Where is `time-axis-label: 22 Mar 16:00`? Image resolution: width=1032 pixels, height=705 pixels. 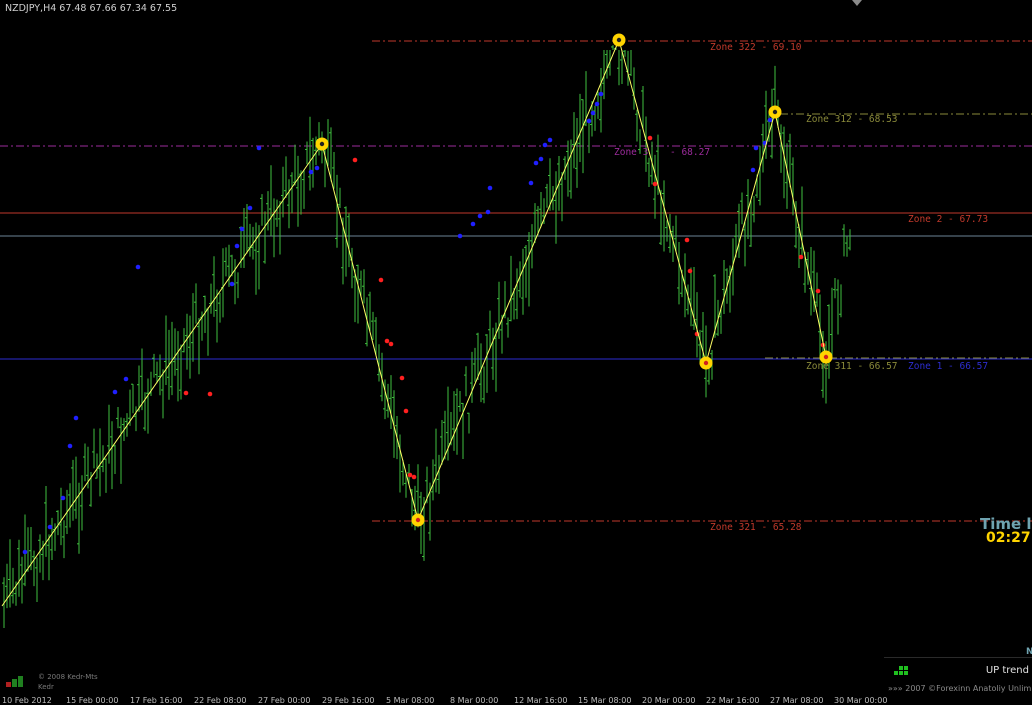 time-axis-label: 22 Mar 16:00 is located at coordinates (733, 700).